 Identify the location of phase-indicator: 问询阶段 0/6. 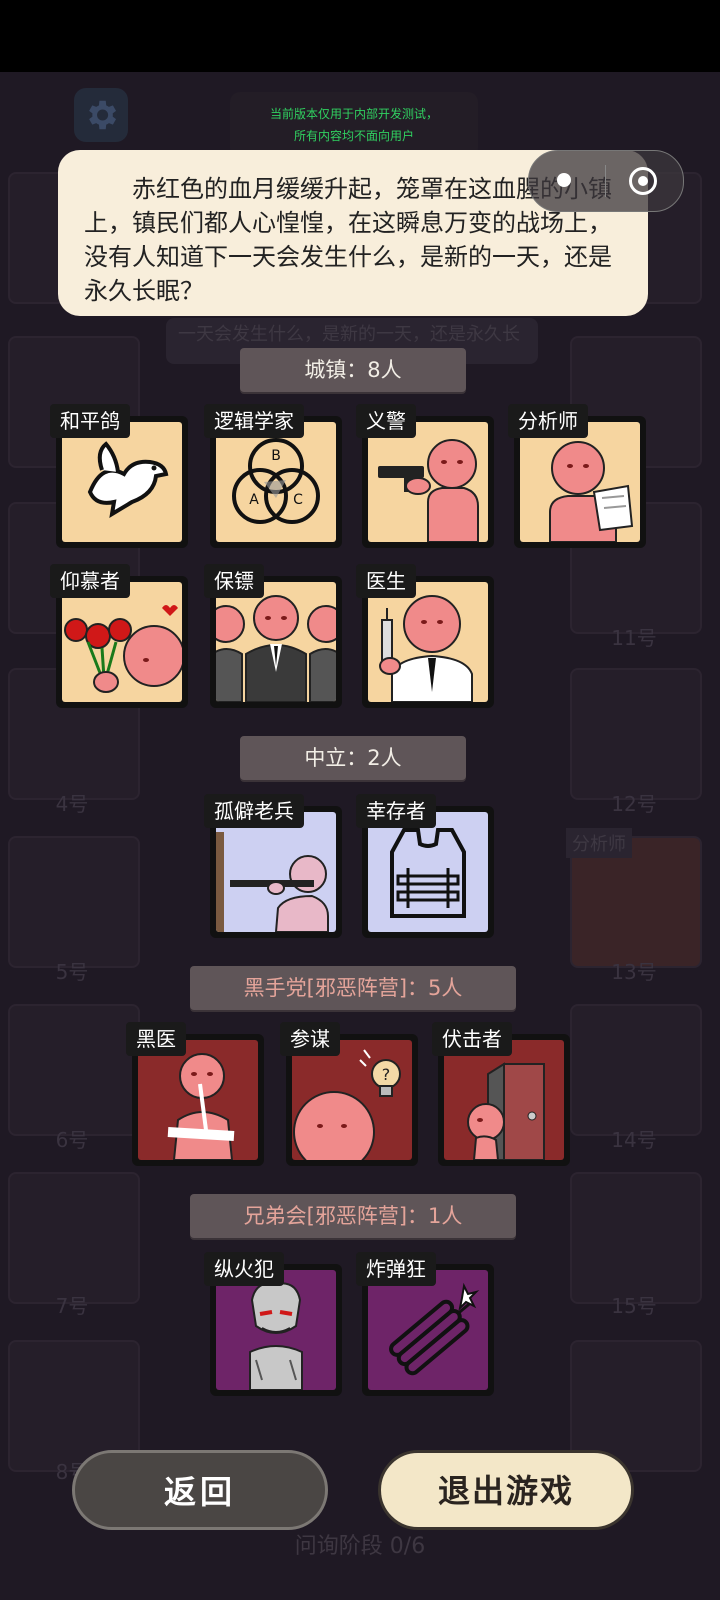
(360, 1546).